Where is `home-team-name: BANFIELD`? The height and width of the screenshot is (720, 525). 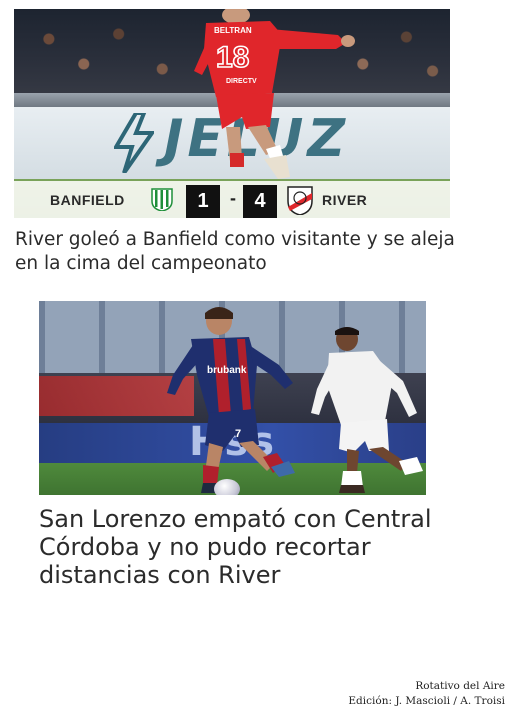
home-team-name: BANFIELD is located at coordinates (87, 200).